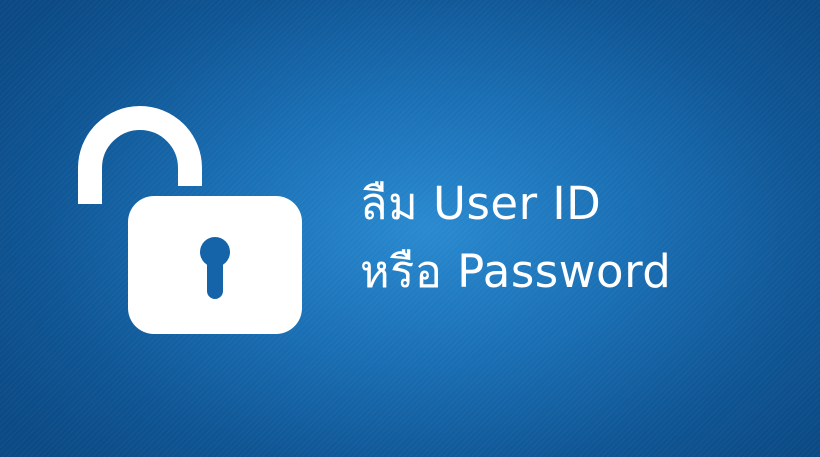 This screenshot has height=457, width=820. Describe the element at coordinates (190, 220) in the screenshot. I see `unlocked-padlock-icon` at that location.